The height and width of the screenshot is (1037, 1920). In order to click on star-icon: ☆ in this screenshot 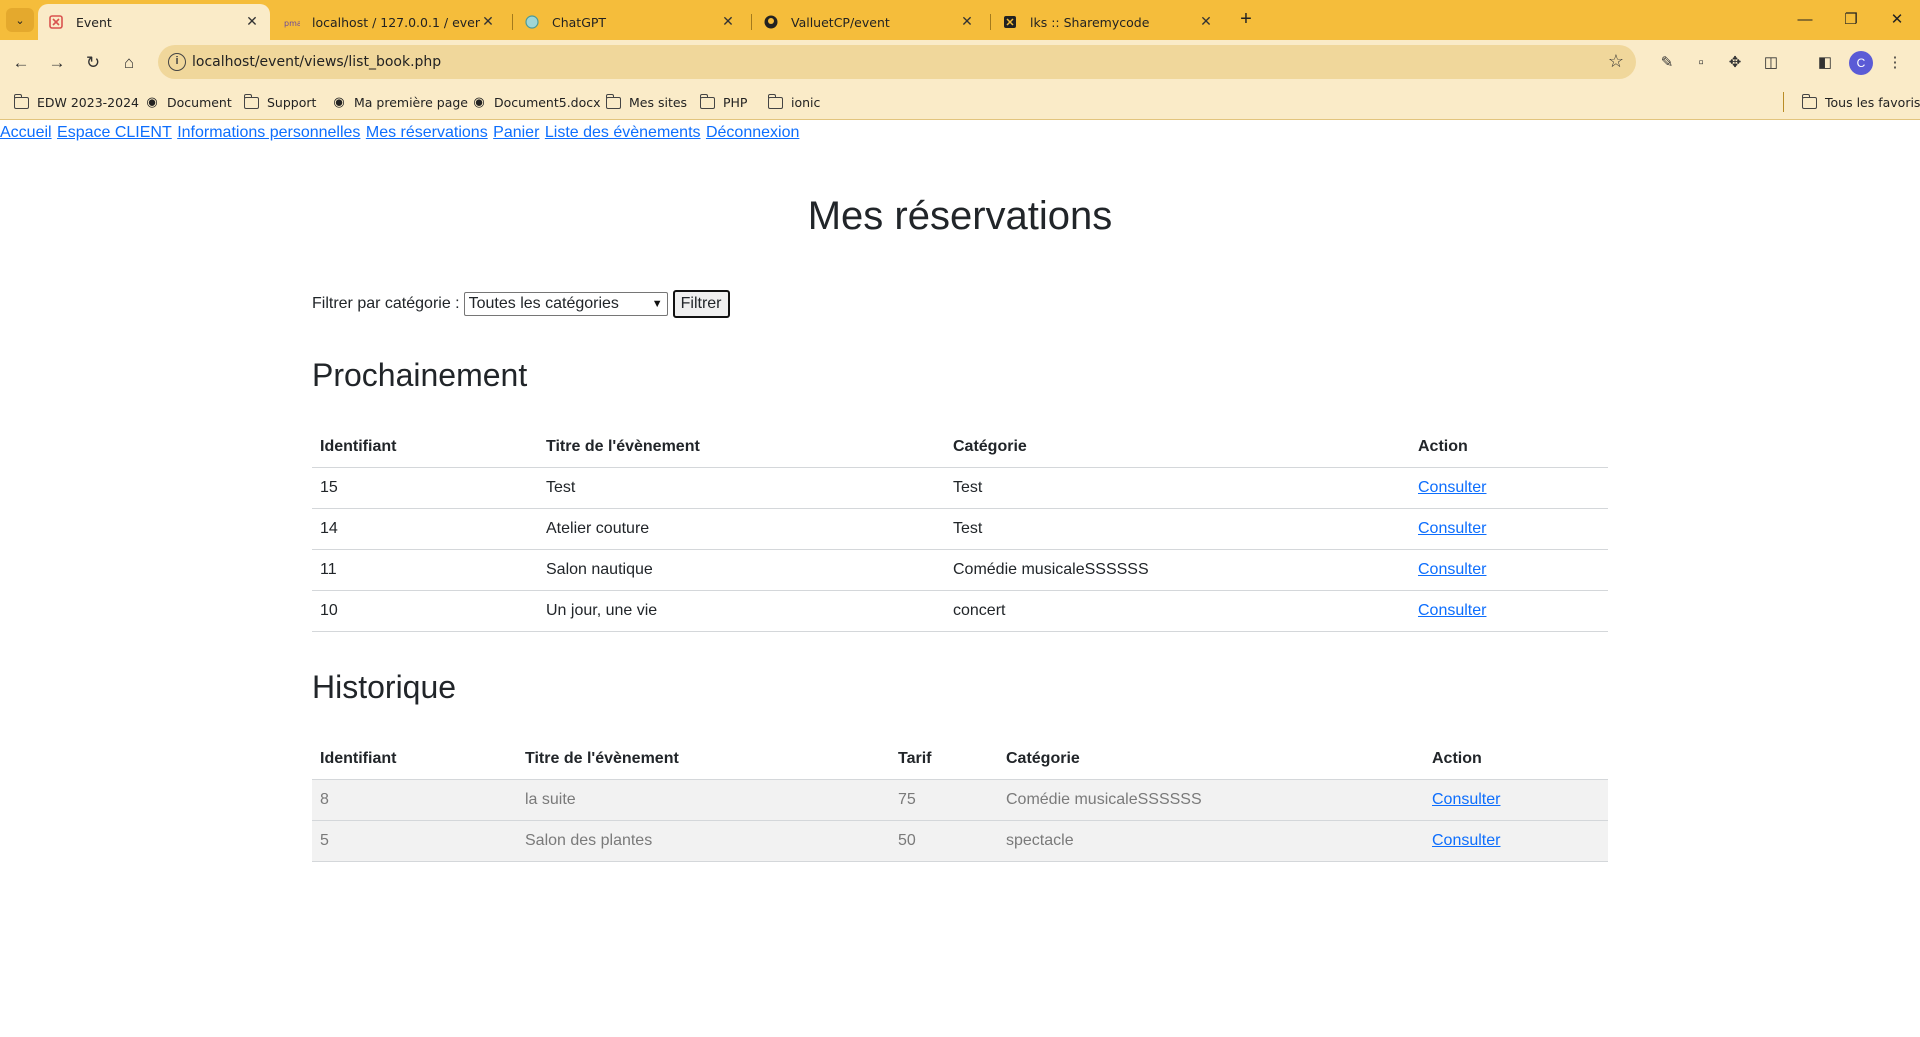, I will do `click(1616, 61)`.